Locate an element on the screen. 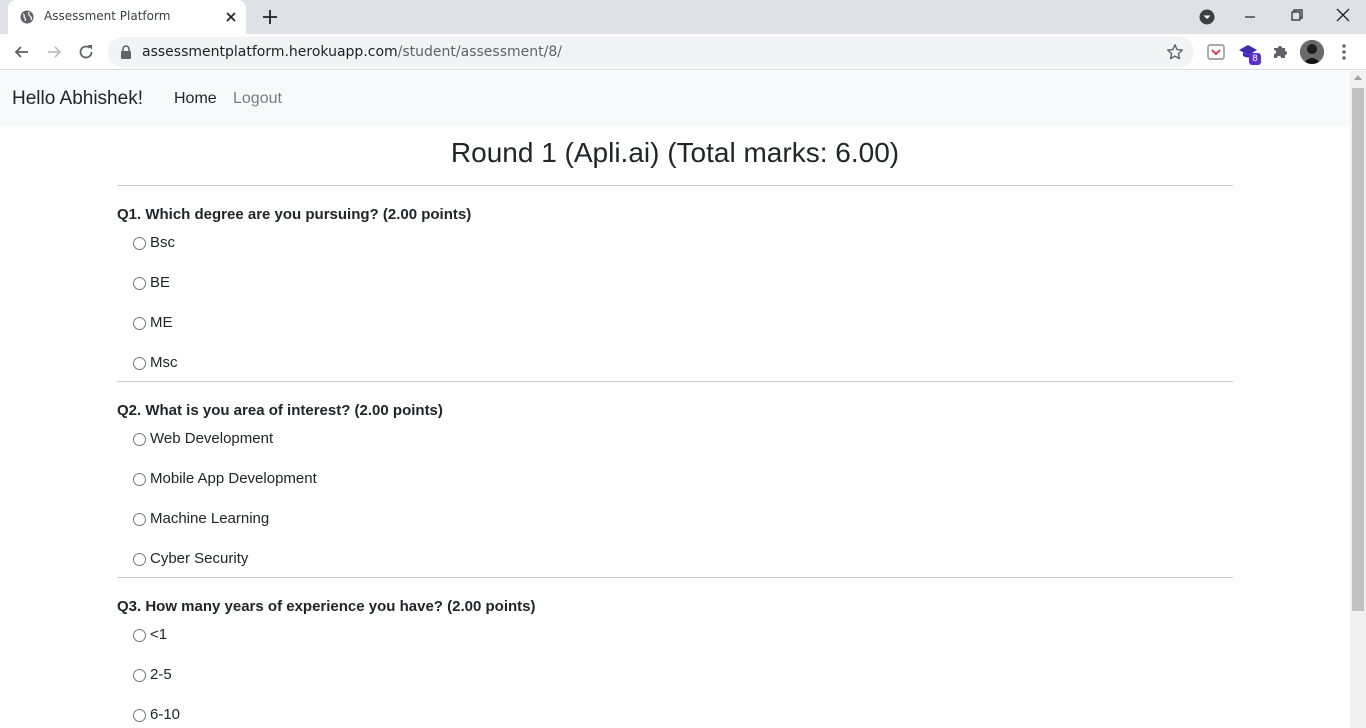  pocket-extension-icon is located at coordinates (1216, 52).